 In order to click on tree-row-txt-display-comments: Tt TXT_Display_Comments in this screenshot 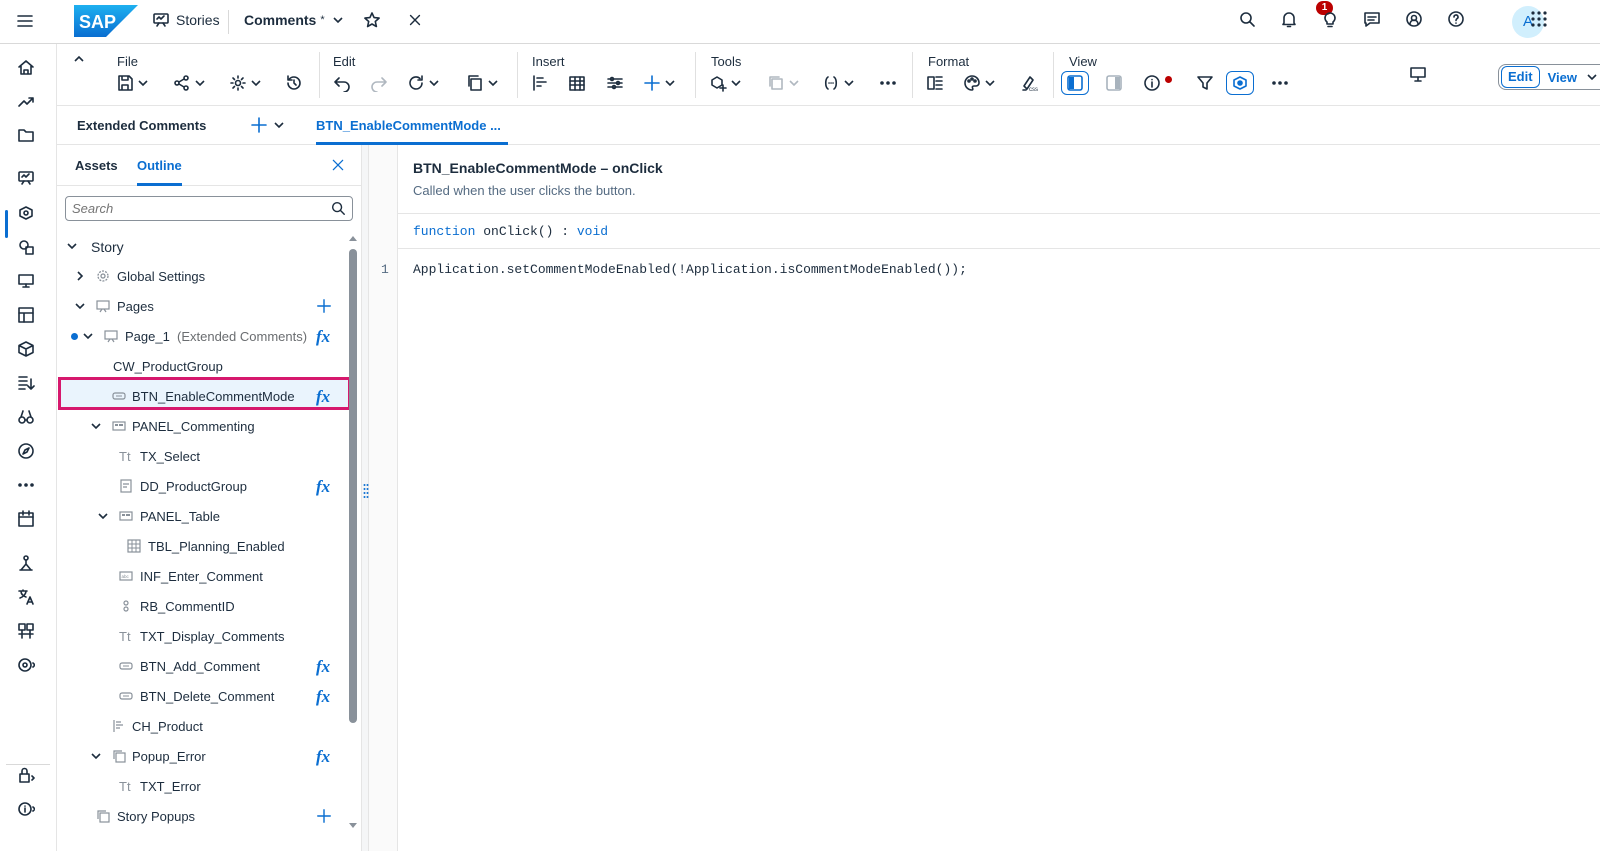, I will do `click(202, 636)`.